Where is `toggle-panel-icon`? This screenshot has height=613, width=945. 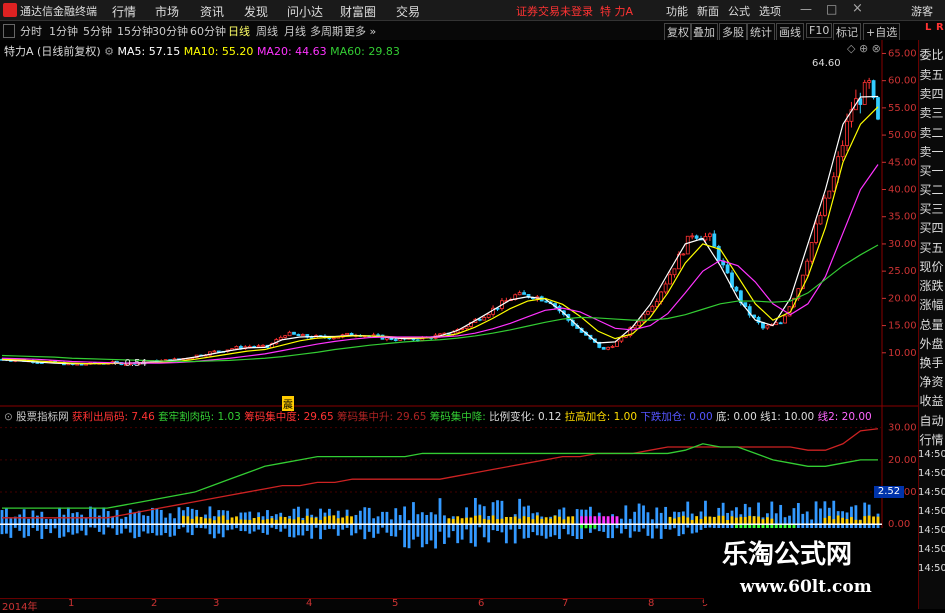
toggle-panel-icon is located at coordinates (9, 31).